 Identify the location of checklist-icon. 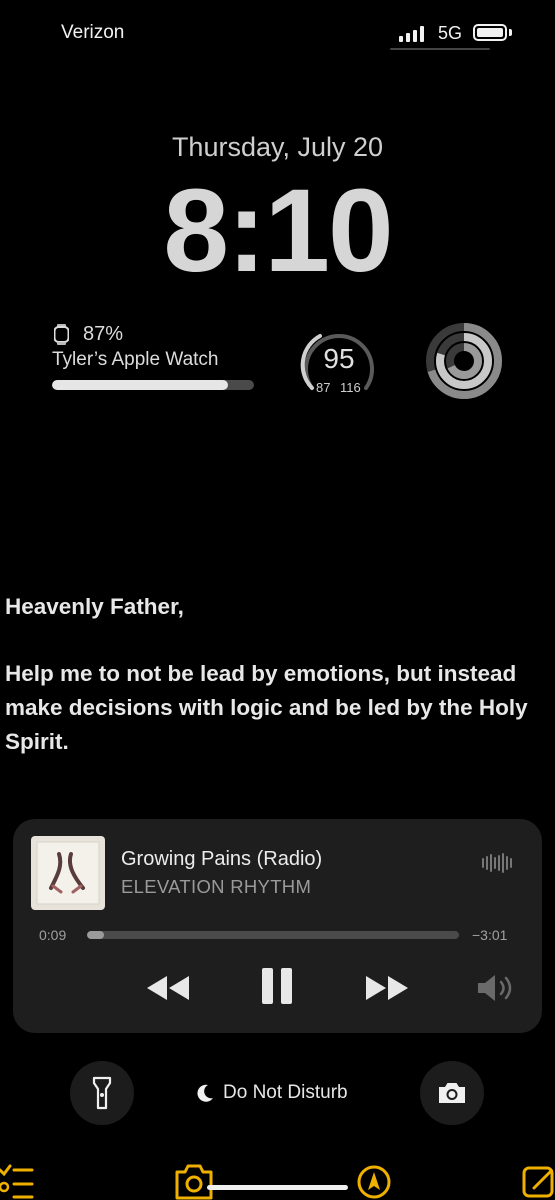
(17, 1180).